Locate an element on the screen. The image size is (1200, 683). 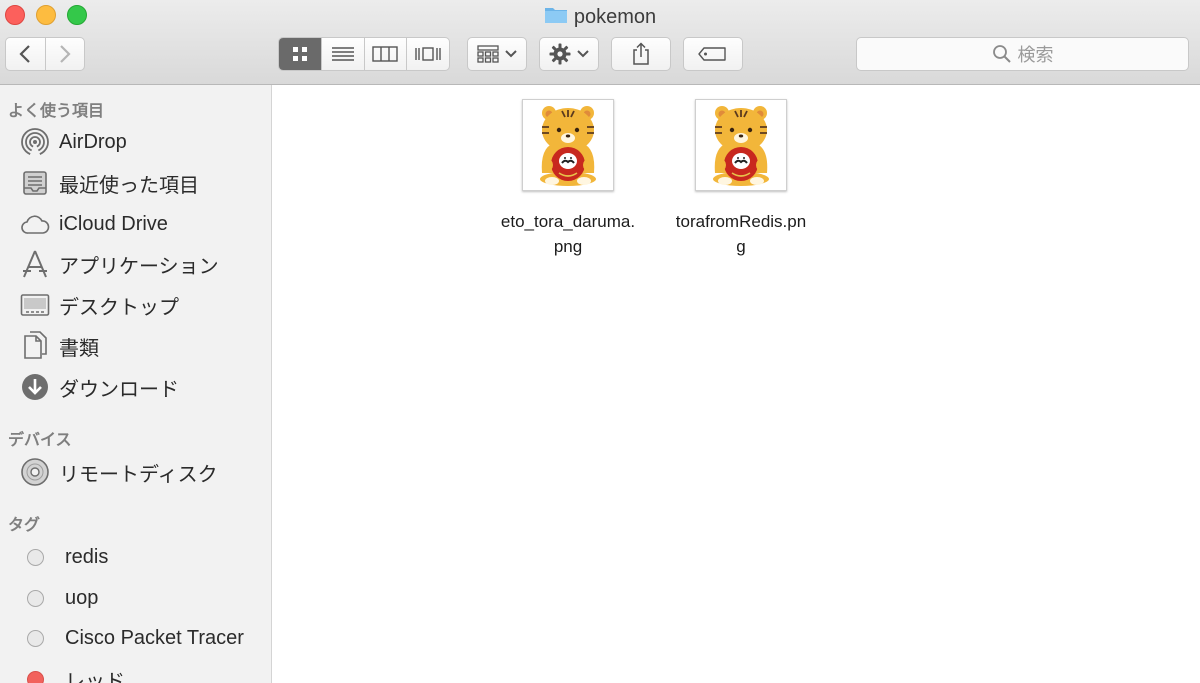
tag-icon is located at coordinates (712, 54).